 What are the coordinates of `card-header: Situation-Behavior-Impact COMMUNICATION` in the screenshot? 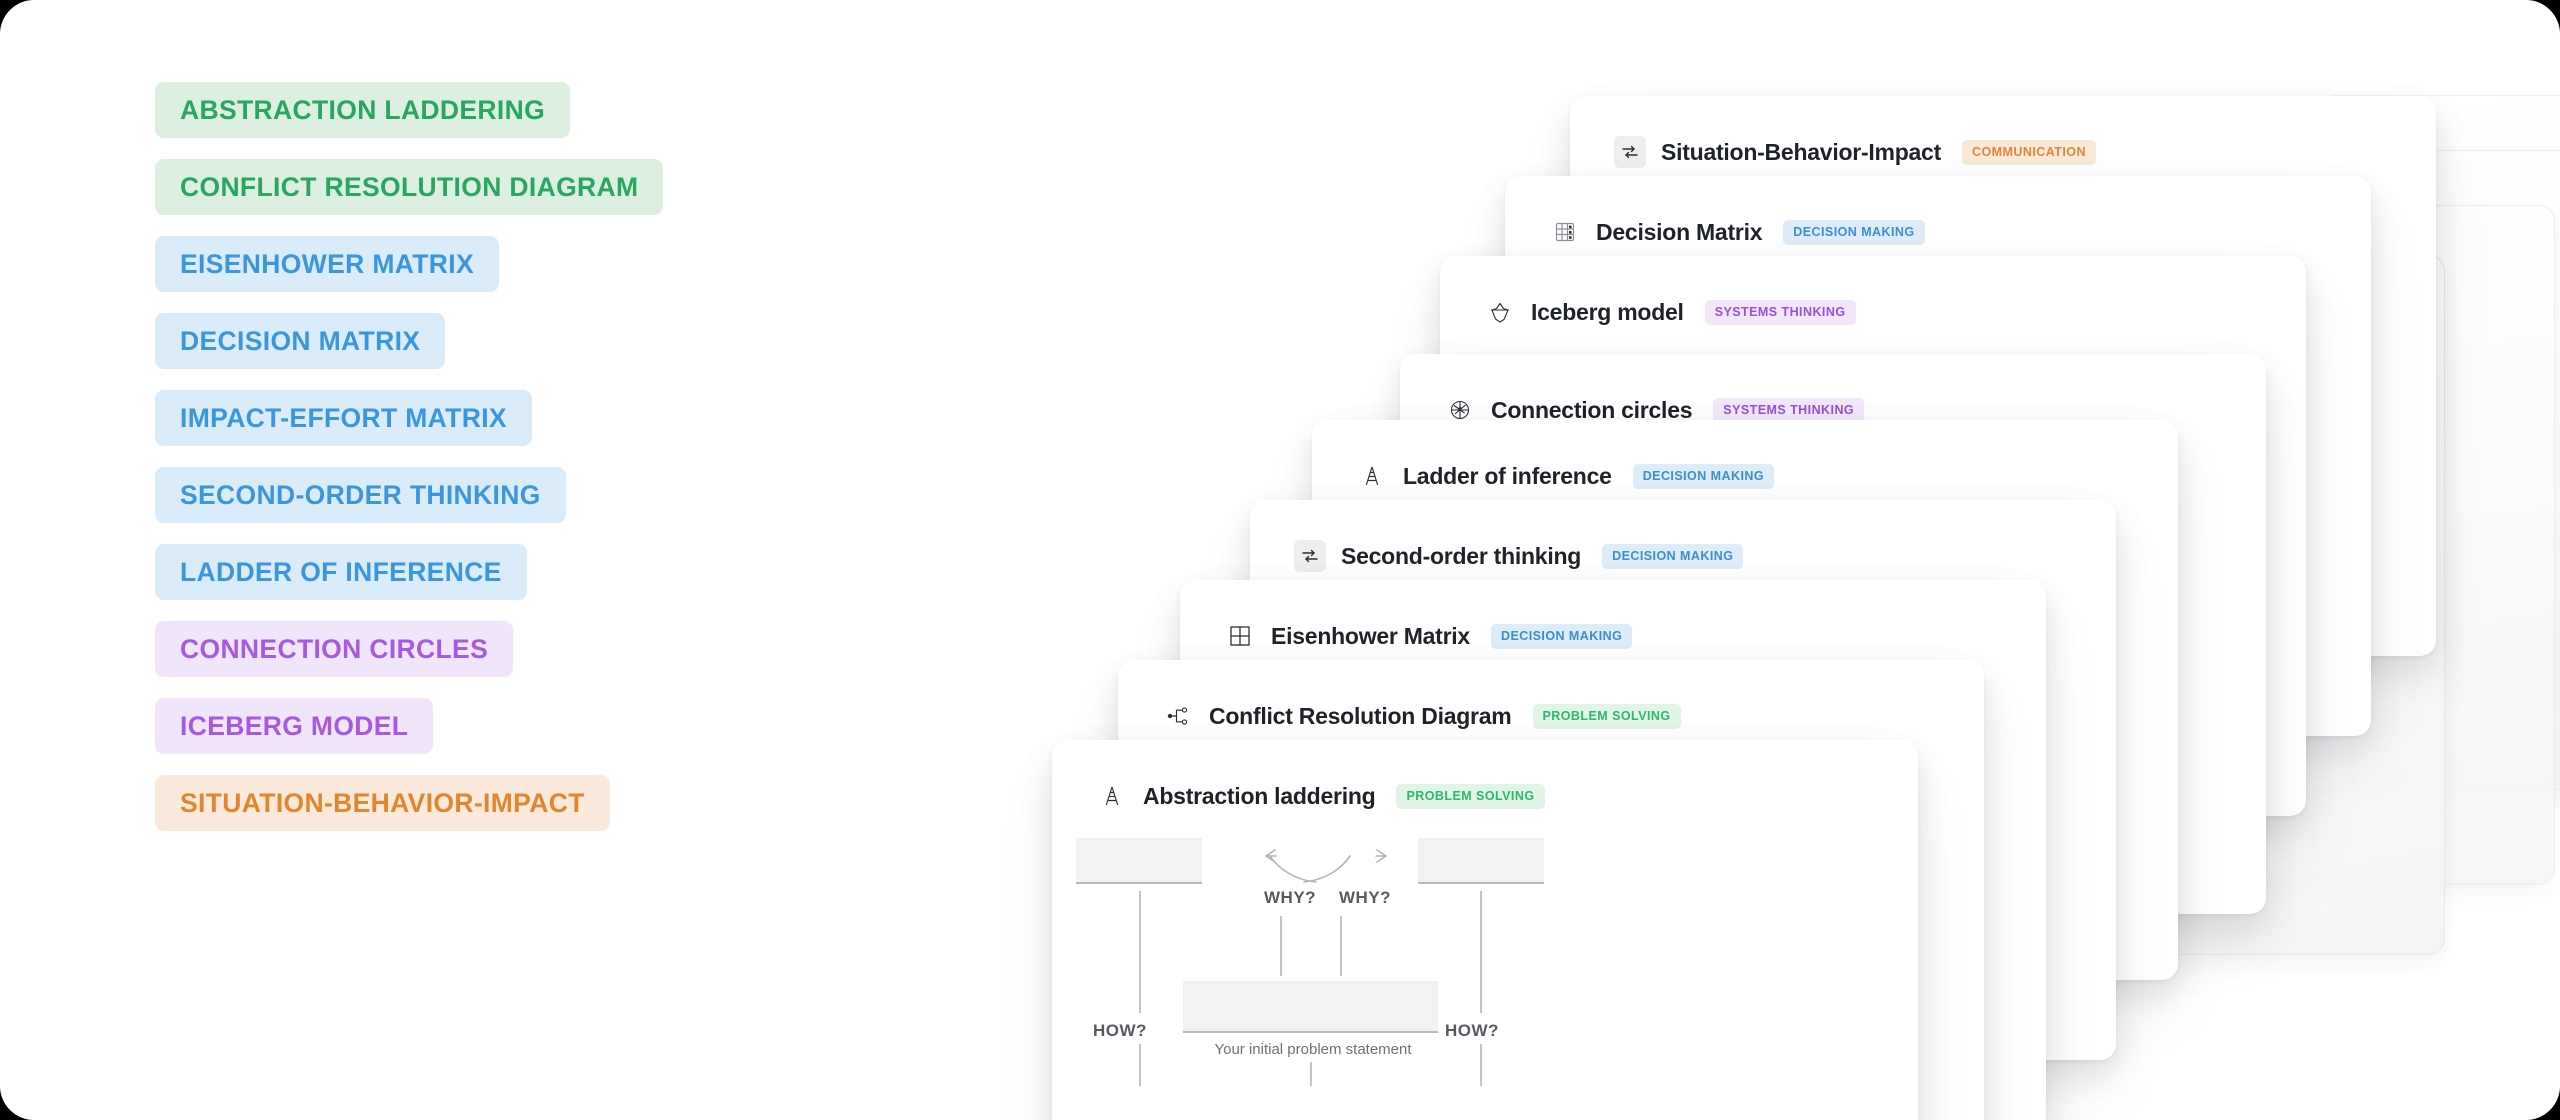 It's located at (2003, 139).